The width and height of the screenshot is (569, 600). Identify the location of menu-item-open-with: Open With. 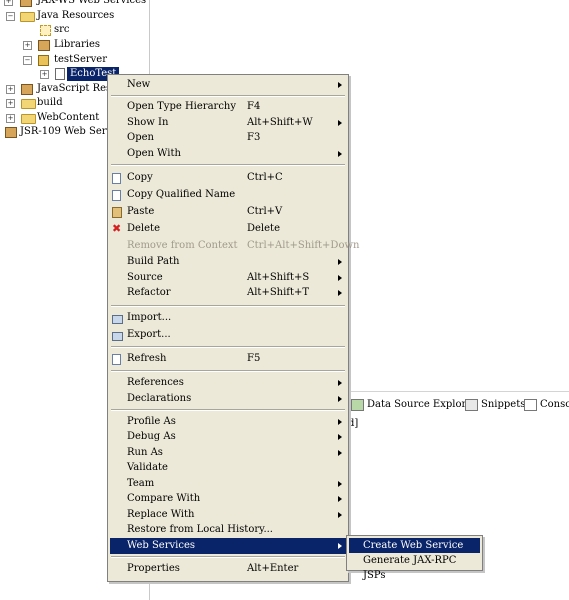
(228, 154).